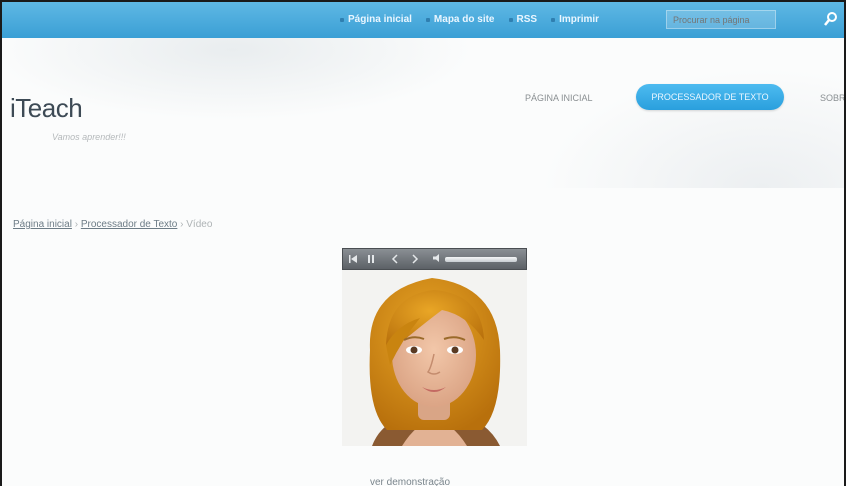 The height and width of the screenshot is (486, 846). I want to click on volume-icon, so click(437, 258).